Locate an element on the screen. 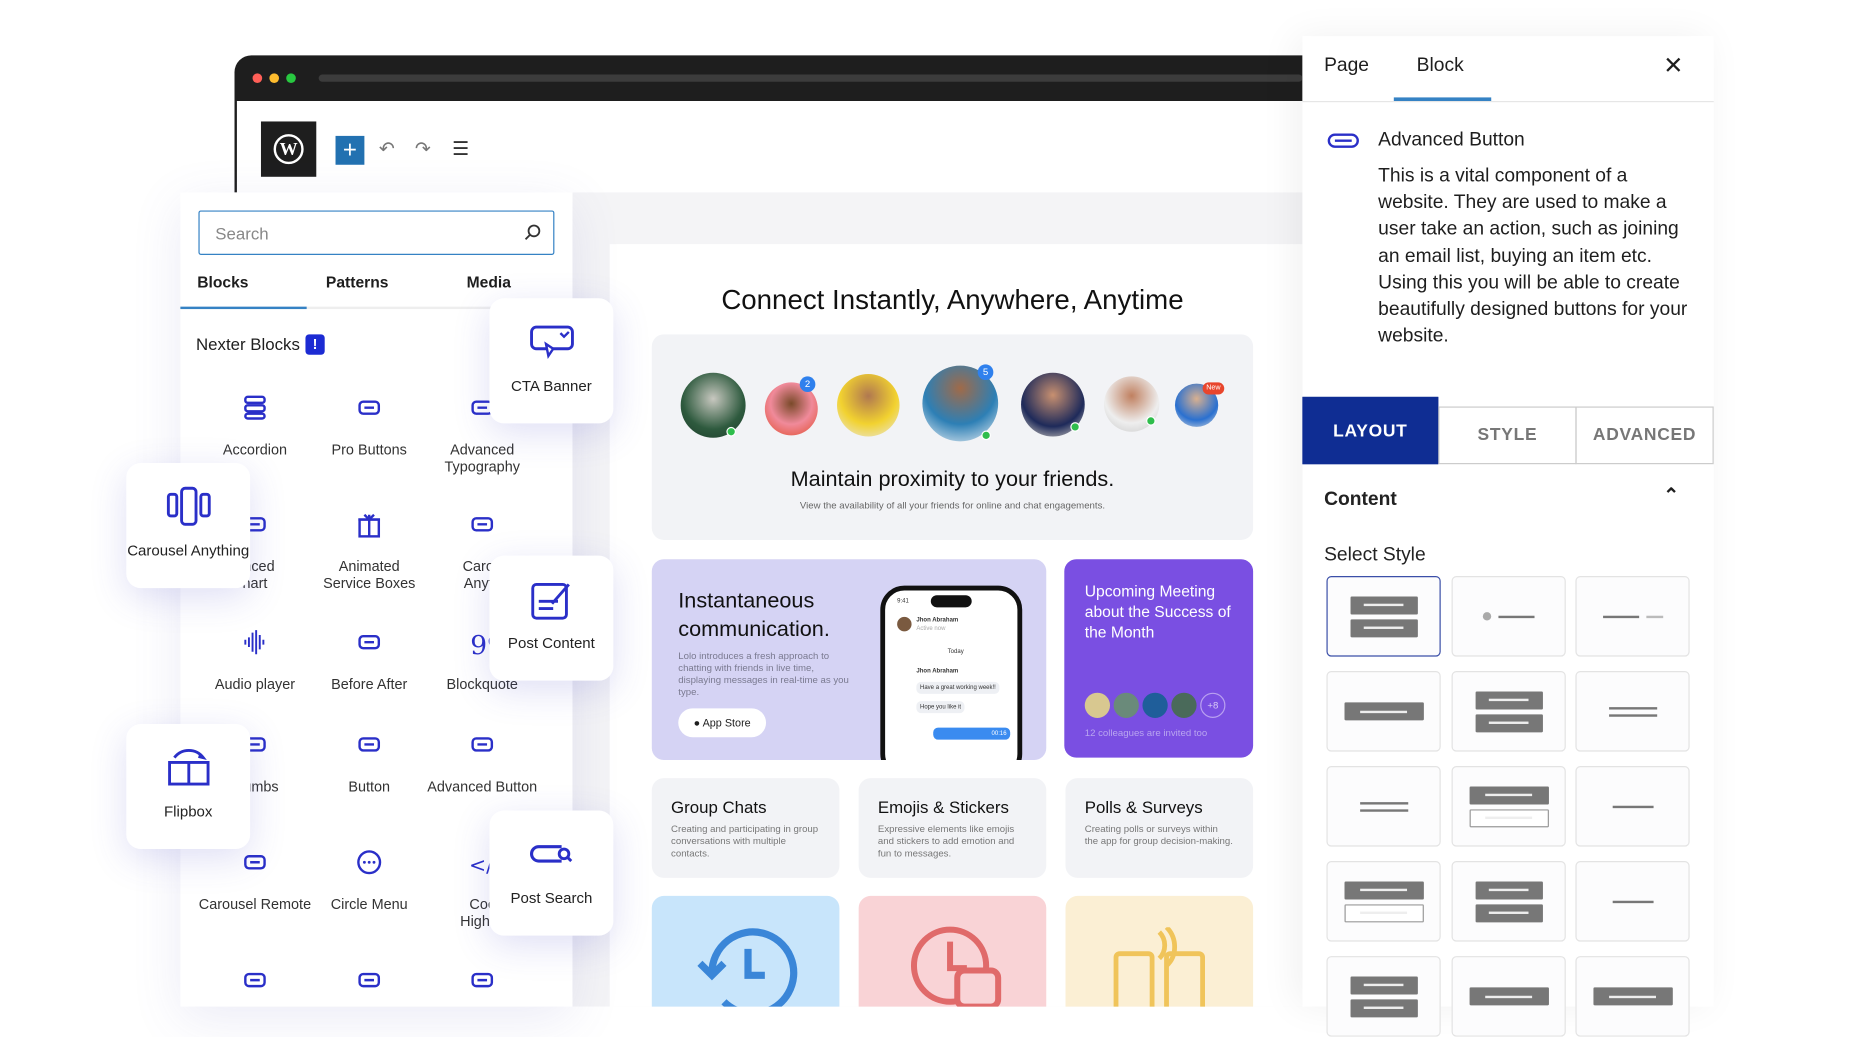  tab-page: Page is located at coordinates (1346, 66).